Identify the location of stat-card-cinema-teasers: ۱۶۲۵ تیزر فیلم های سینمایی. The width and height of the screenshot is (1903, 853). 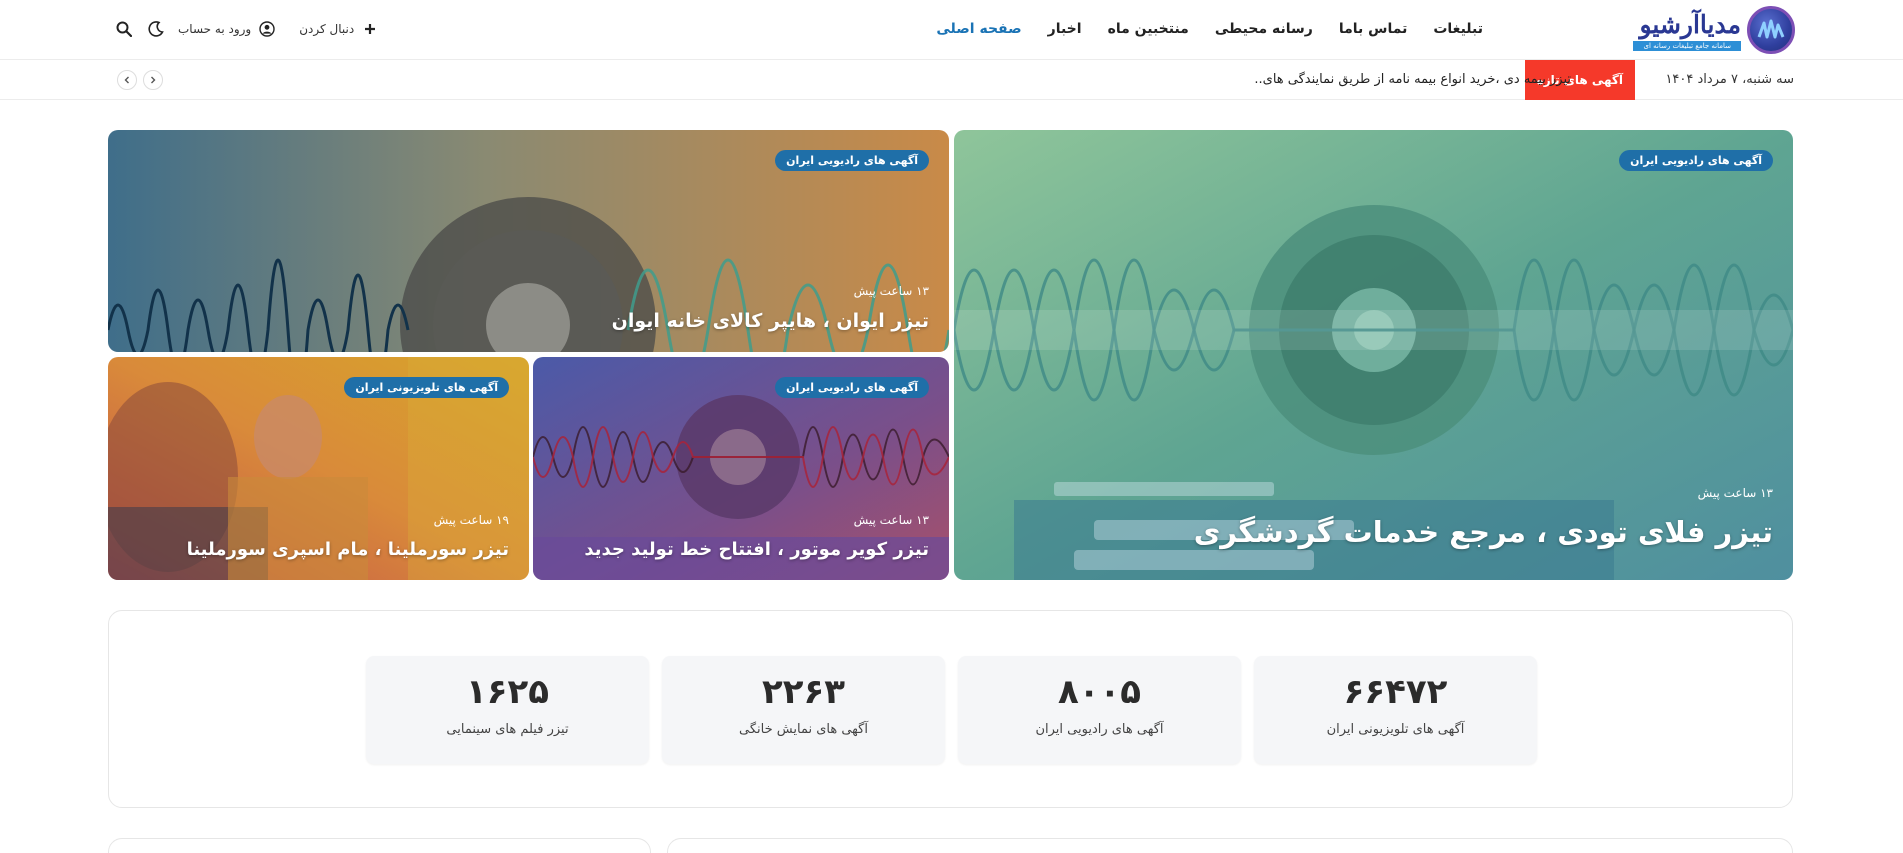
(507, 710).